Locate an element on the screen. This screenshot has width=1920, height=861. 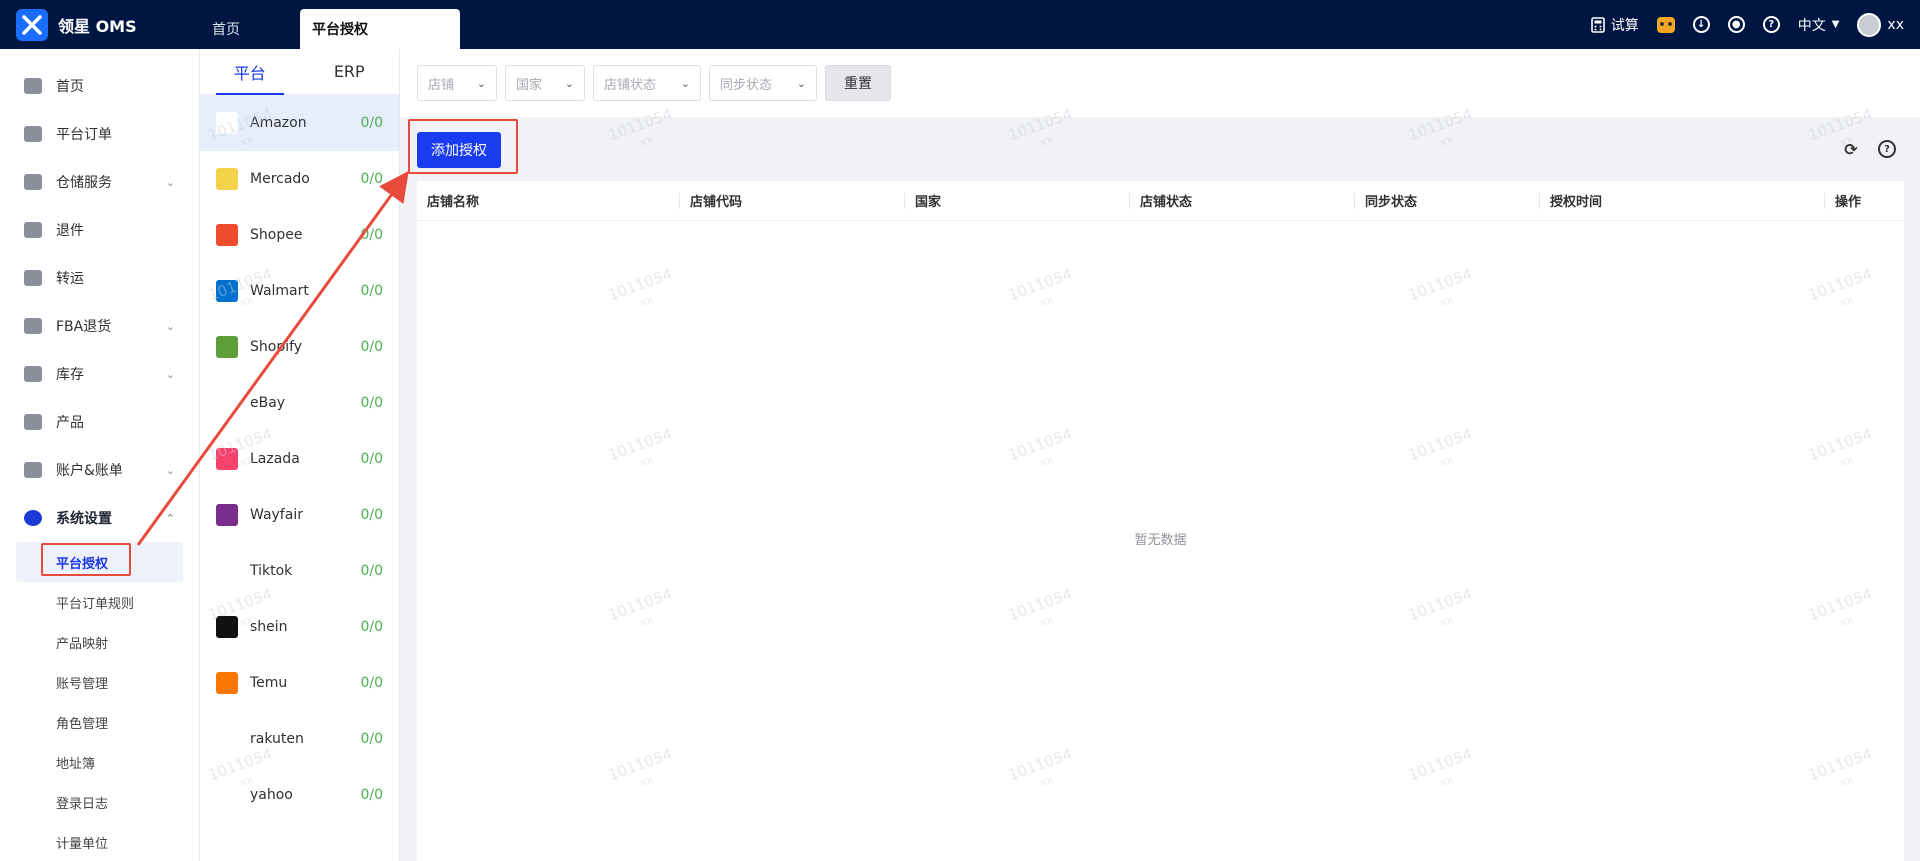
sidebar-item-label: 账户&账单 is located at coordinates (89, 471).